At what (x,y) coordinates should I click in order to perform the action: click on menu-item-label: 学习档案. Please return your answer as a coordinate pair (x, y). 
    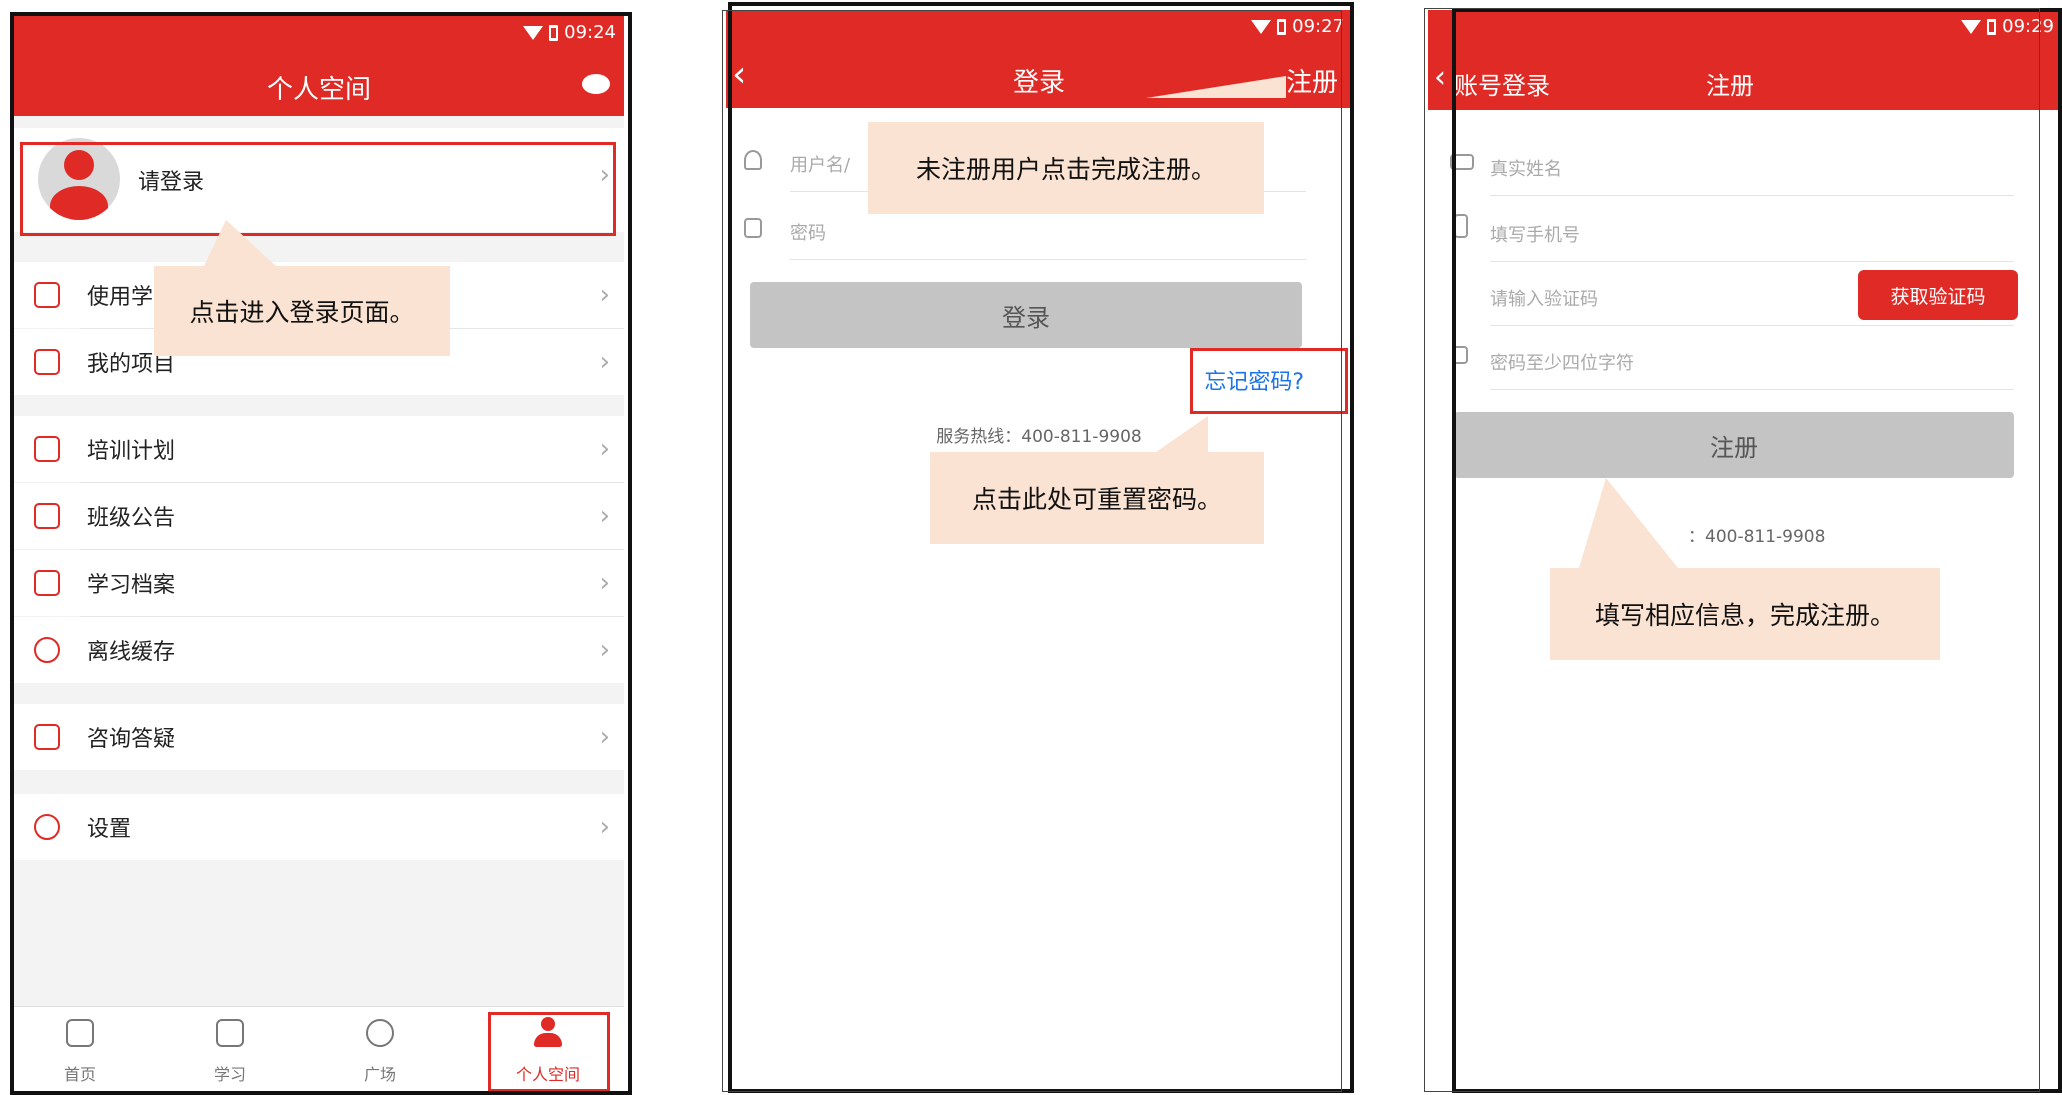
    Looking at the image, I should click on (131, 585).